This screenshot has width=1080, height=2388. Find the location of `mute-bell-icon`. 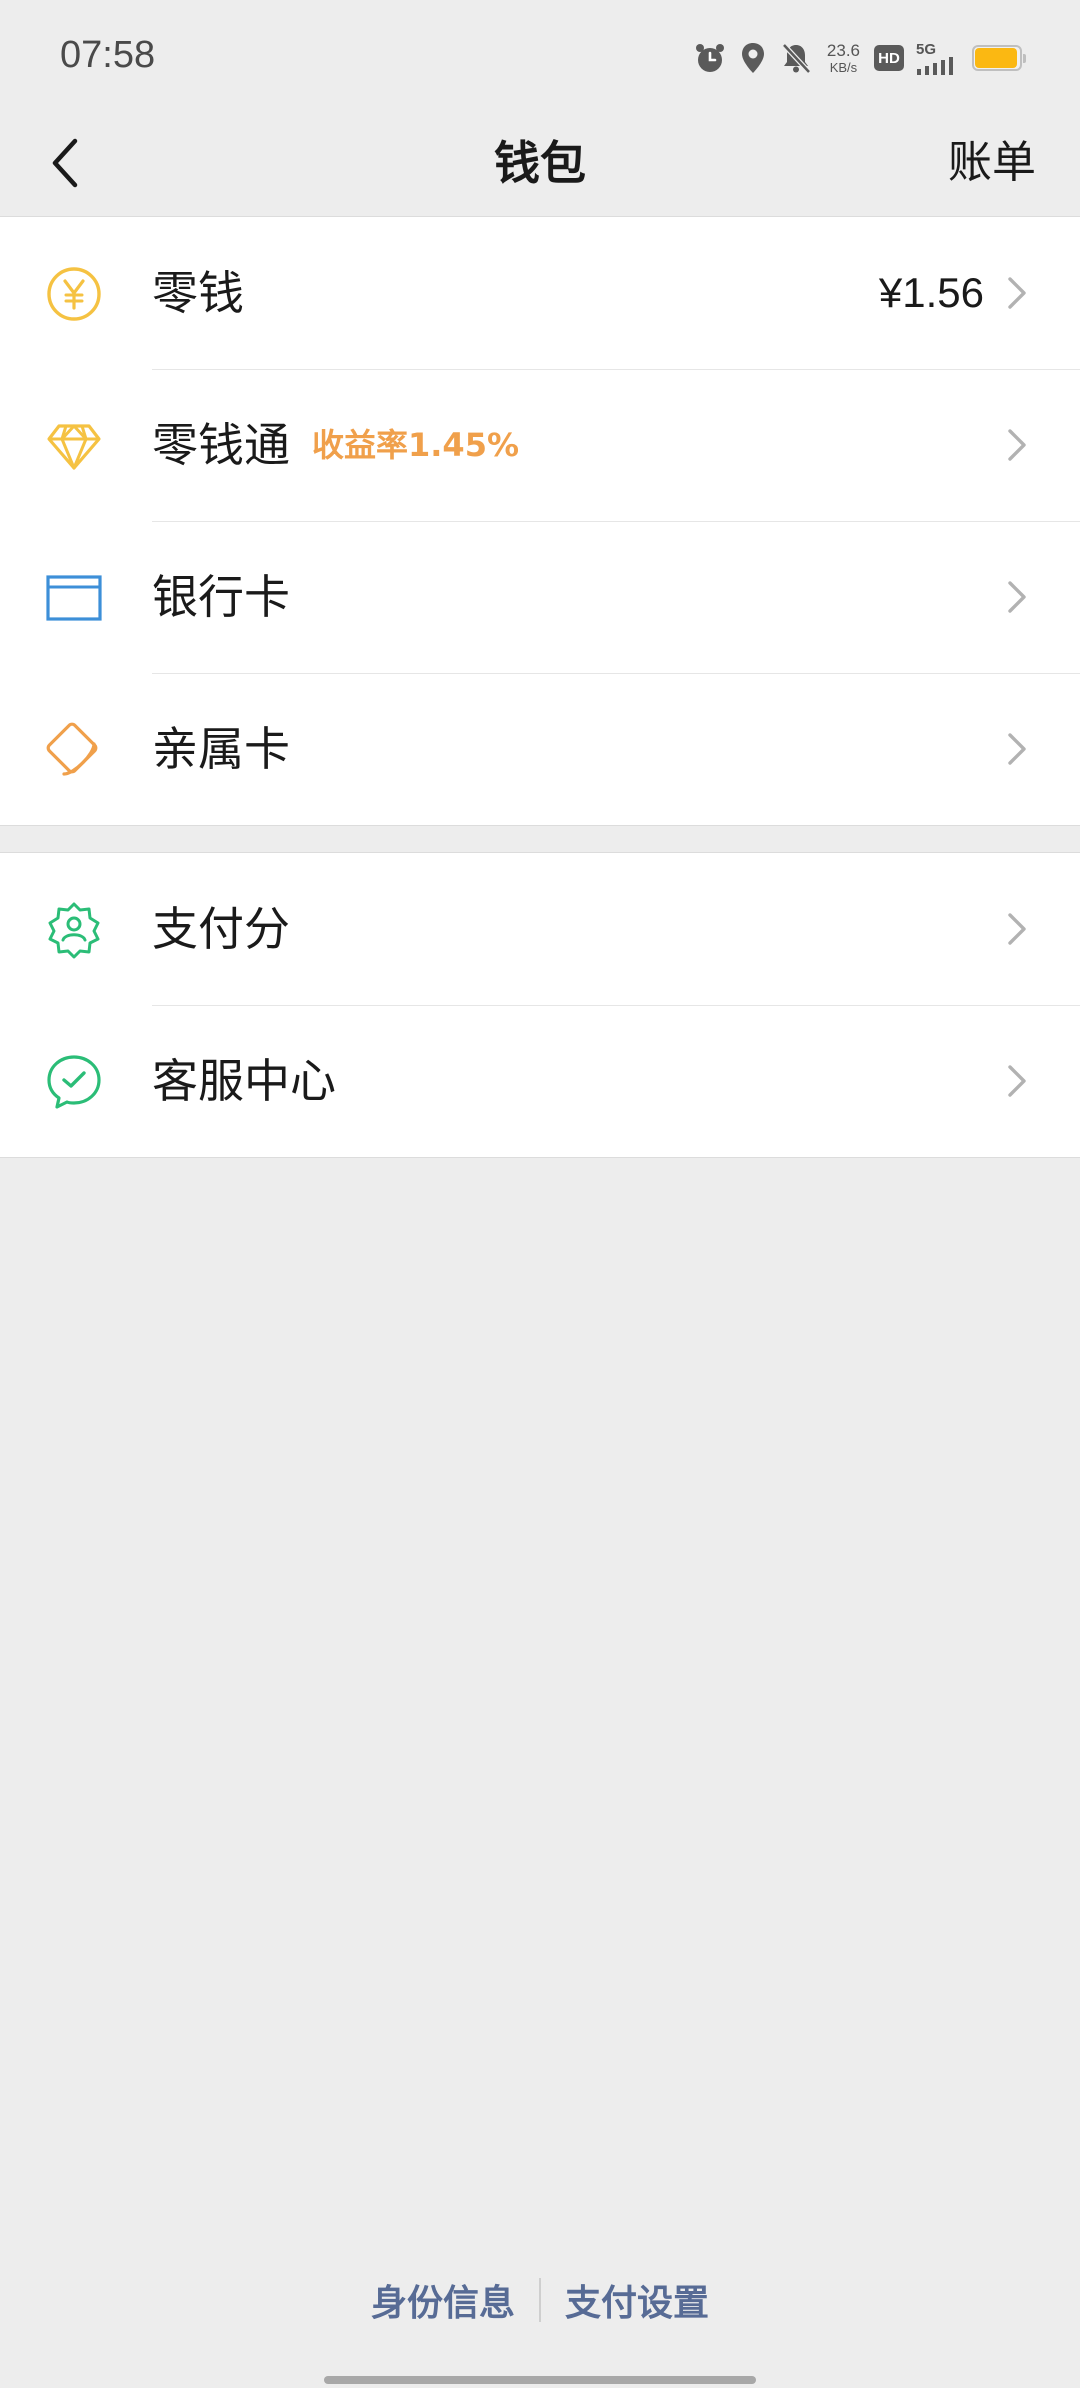

mute-bell-icon is located at coordinates (796, 58).